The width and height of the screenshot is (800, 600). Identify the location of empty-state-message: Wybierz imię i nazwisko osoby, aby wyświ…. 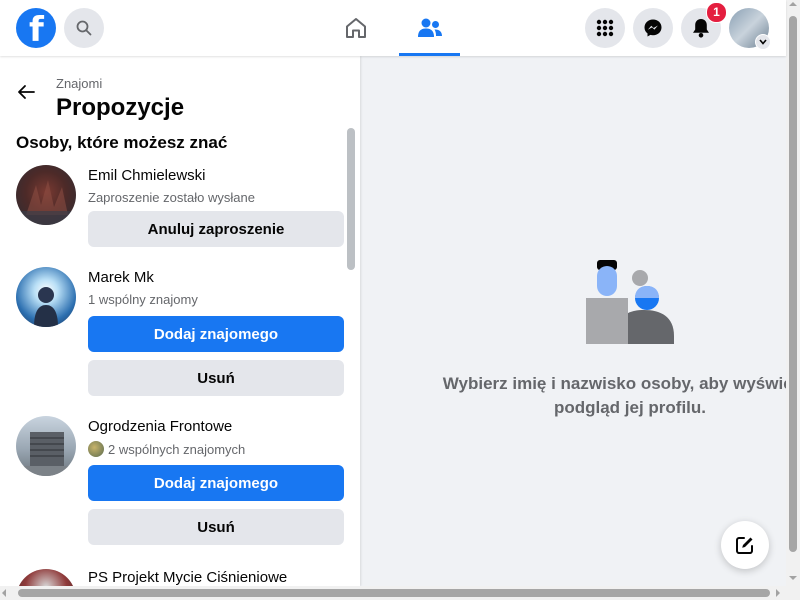
(593, 396).